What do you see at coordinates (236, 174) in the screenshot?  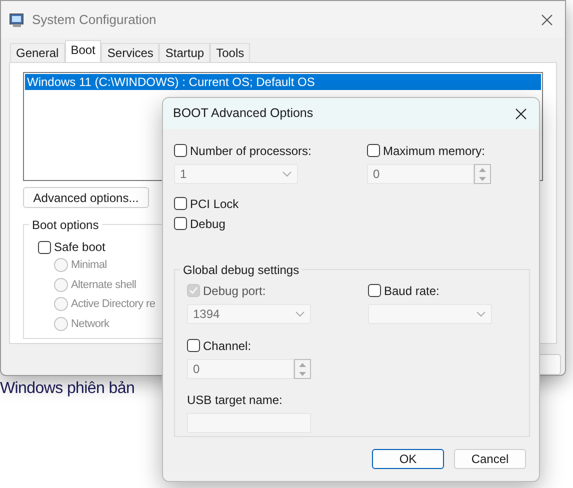 I see `dropdown: 1` at bounding box center [236, 174].